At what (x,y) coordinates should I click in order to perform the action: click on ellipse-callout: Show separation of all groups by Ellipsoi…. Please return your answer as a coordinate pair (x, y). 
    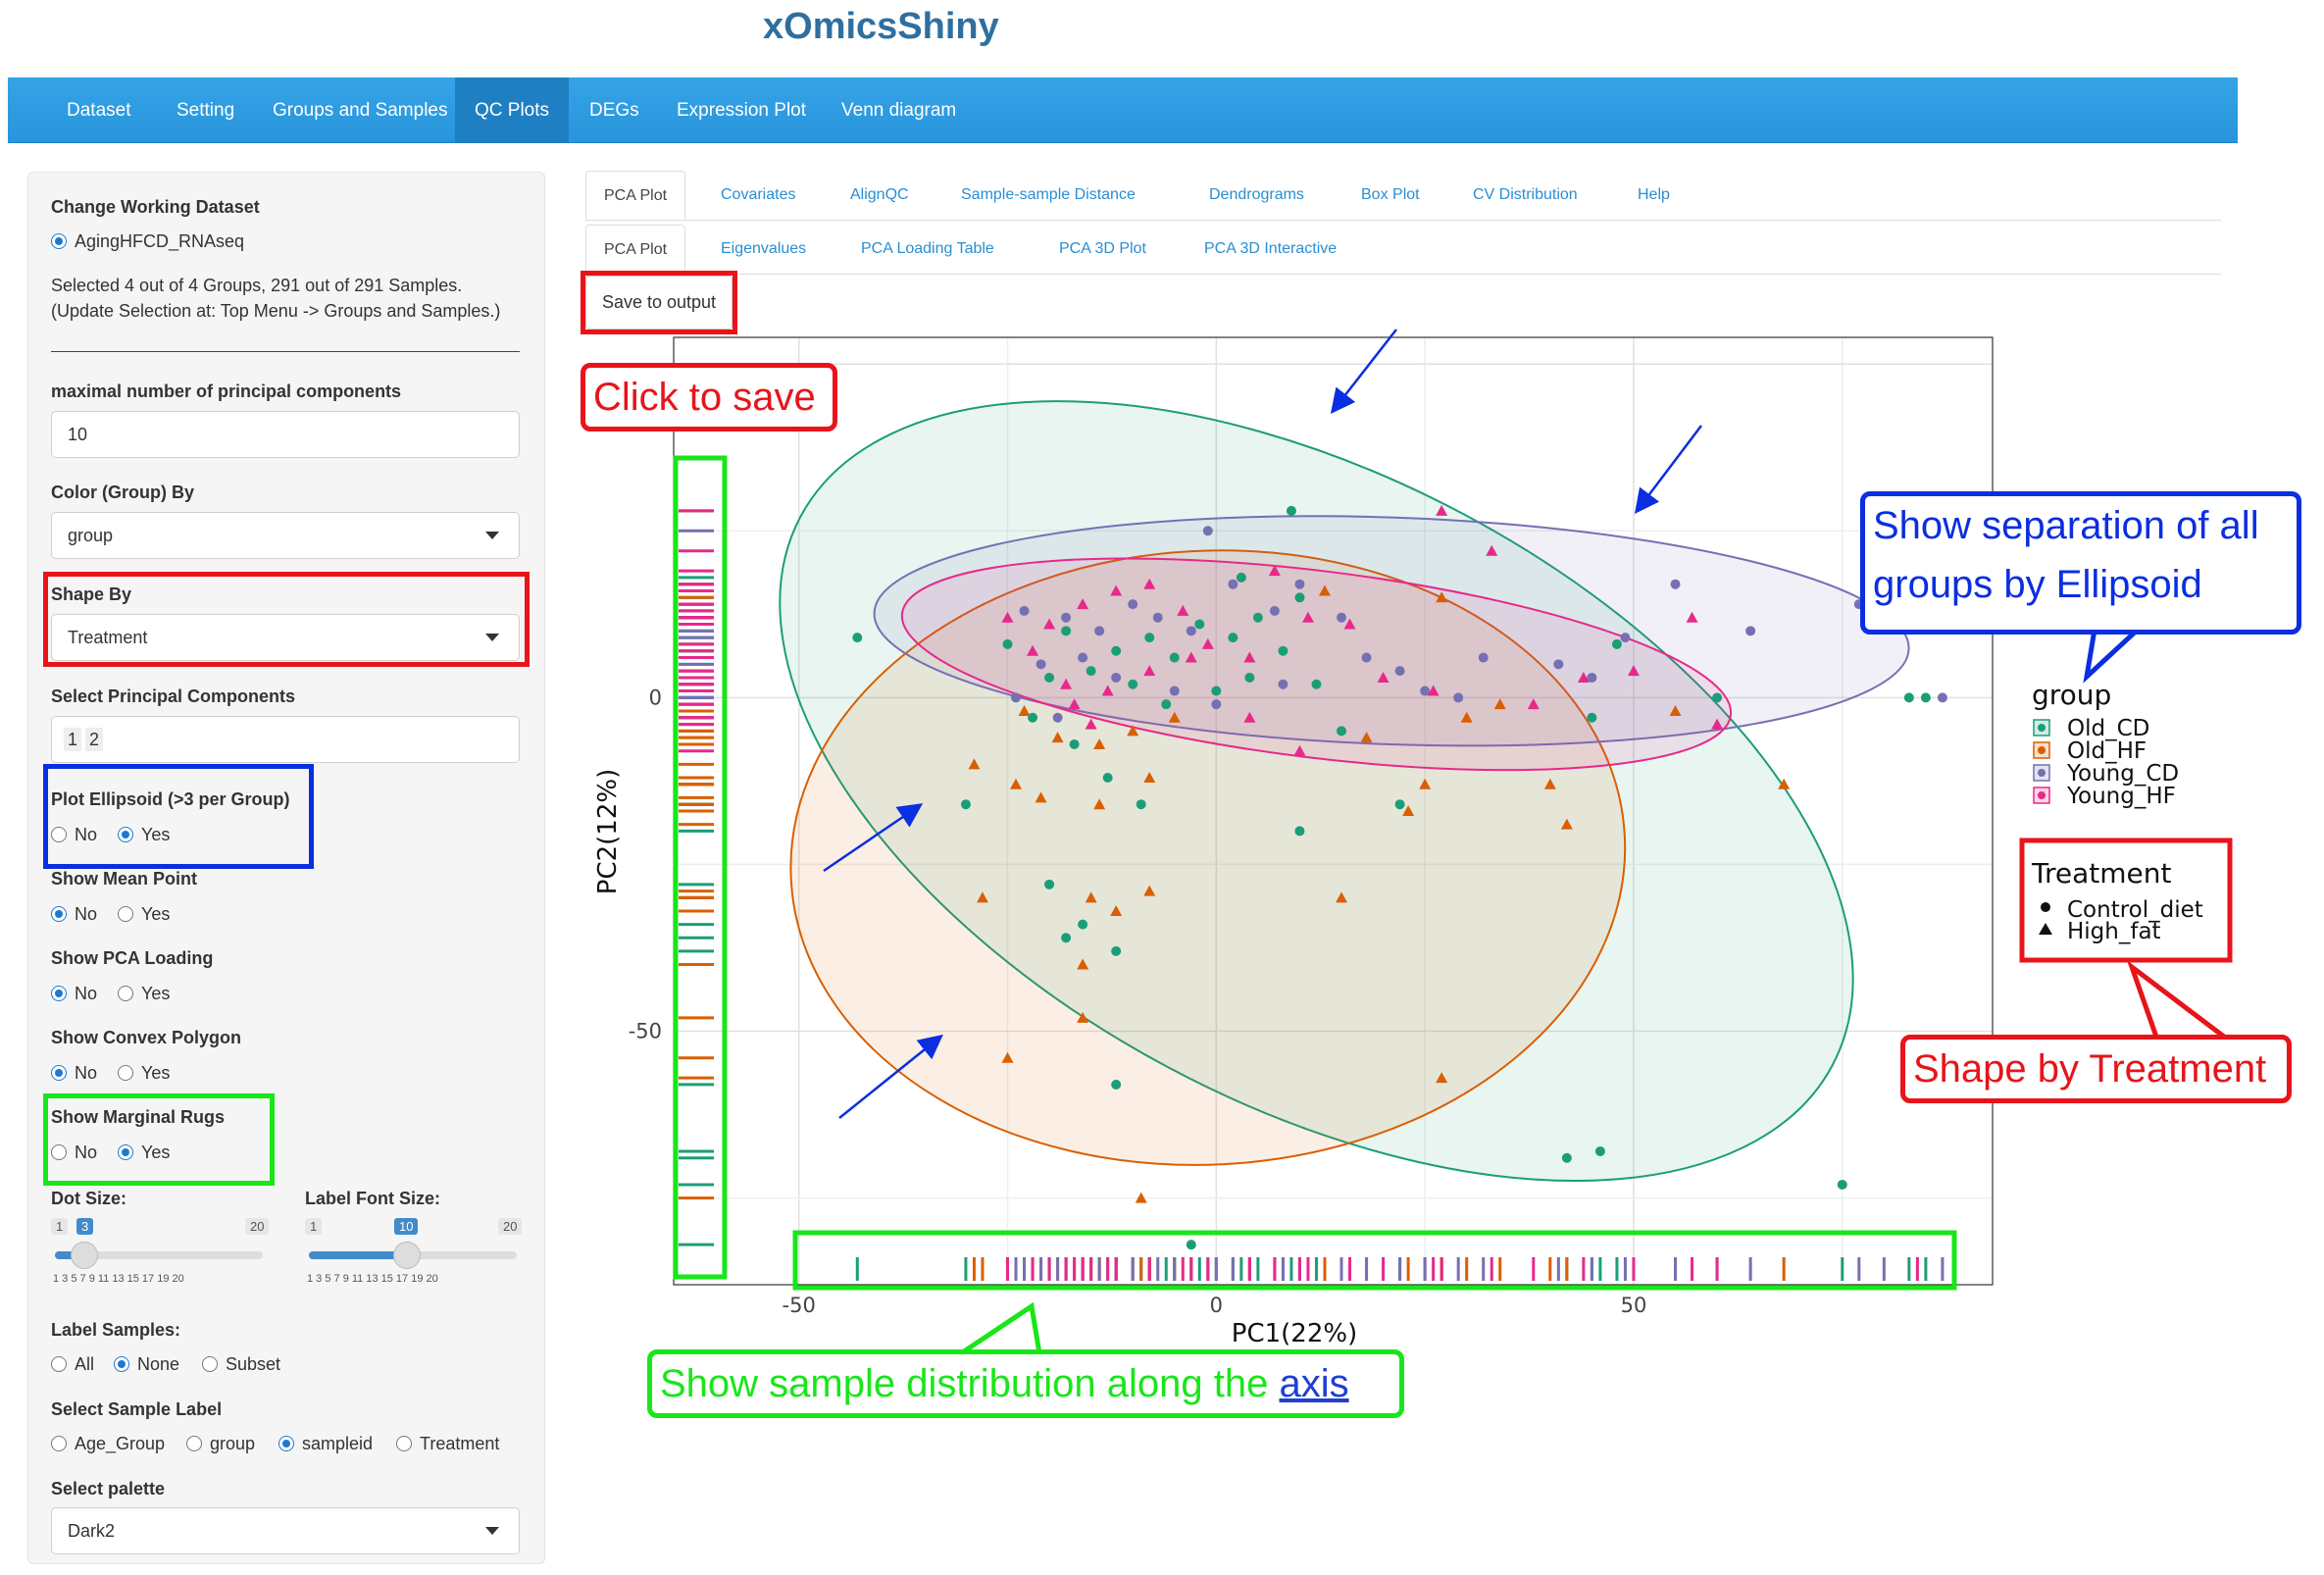
    Looking at the image, I should click on (2080, 563).